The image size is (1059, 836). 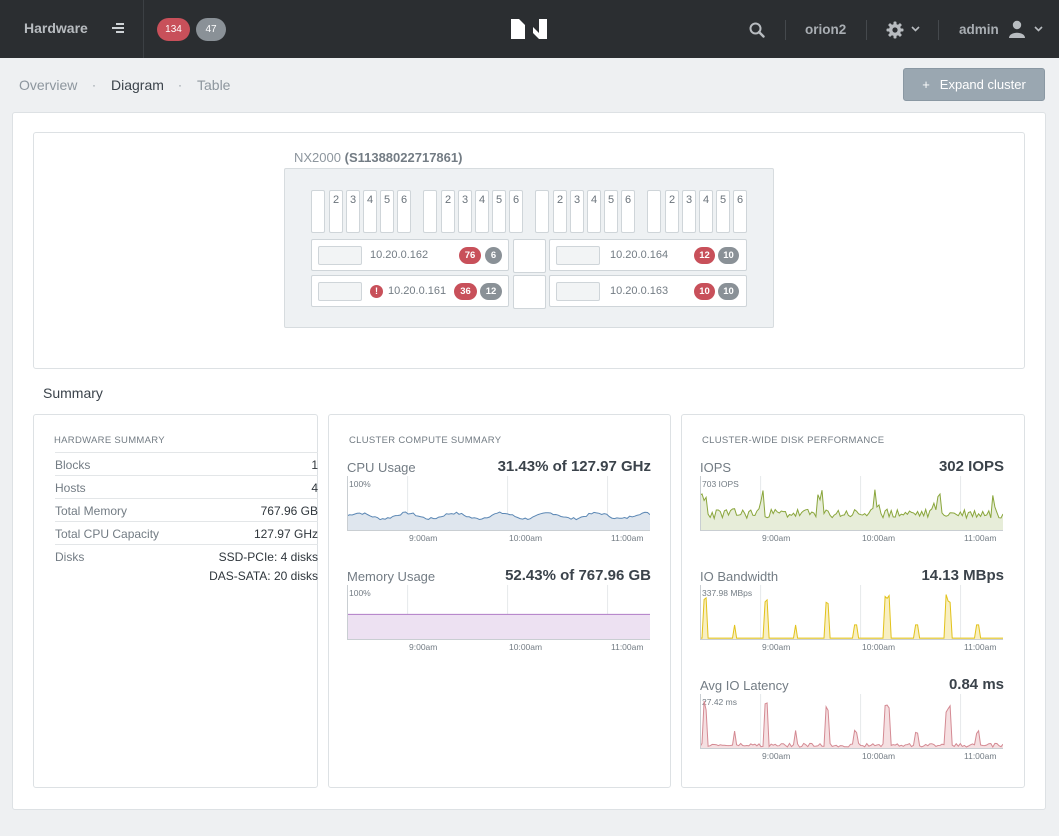 What do you see at coordinates (976, 684) in the screenshot?
I see `metric-value: 0.84 ms` at bounding box center [976, 684].